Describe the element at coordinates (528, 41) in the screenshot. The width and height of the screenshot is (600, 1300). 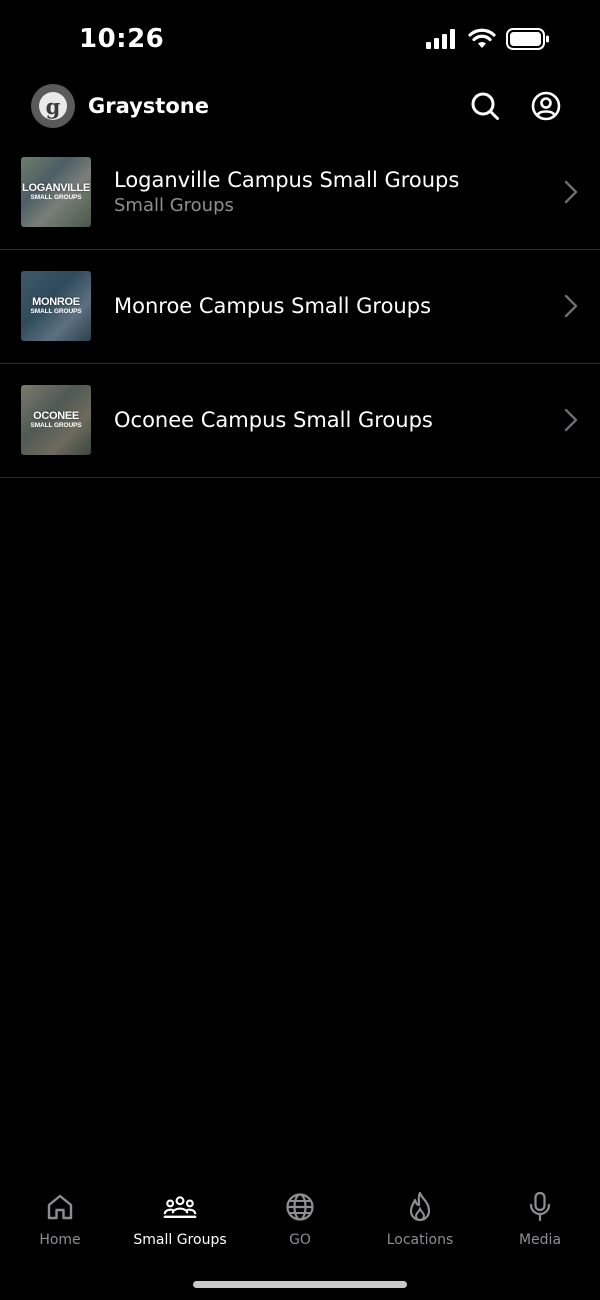
I see `battery-icon` at that location.